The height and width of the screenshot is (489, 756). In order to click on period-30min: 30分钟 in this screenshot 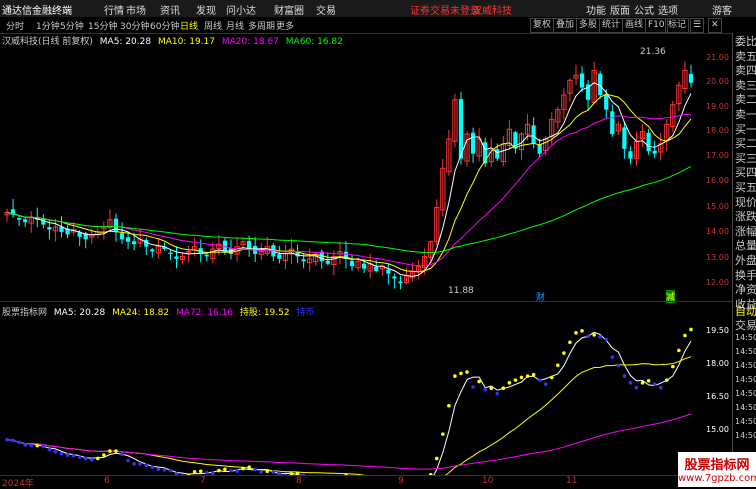, I will do `click(134, 25)`.